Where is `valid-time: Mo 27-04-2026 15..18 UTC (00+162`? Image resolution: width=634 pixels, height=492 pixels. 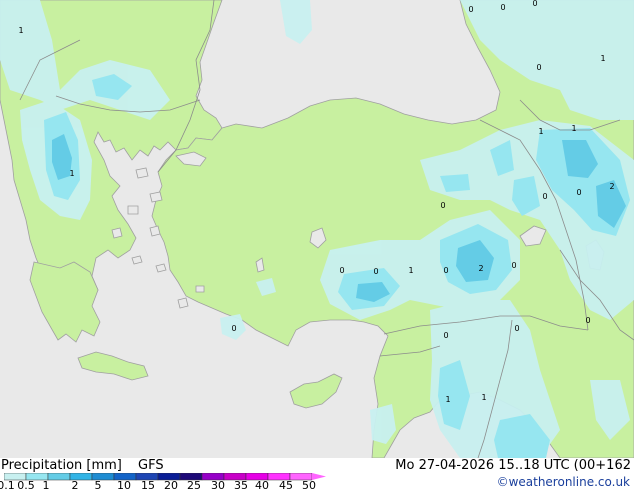 valid-time: Mo 27-04-2026 15..18 UTC (00+162 is located at coordinates (513, 465).